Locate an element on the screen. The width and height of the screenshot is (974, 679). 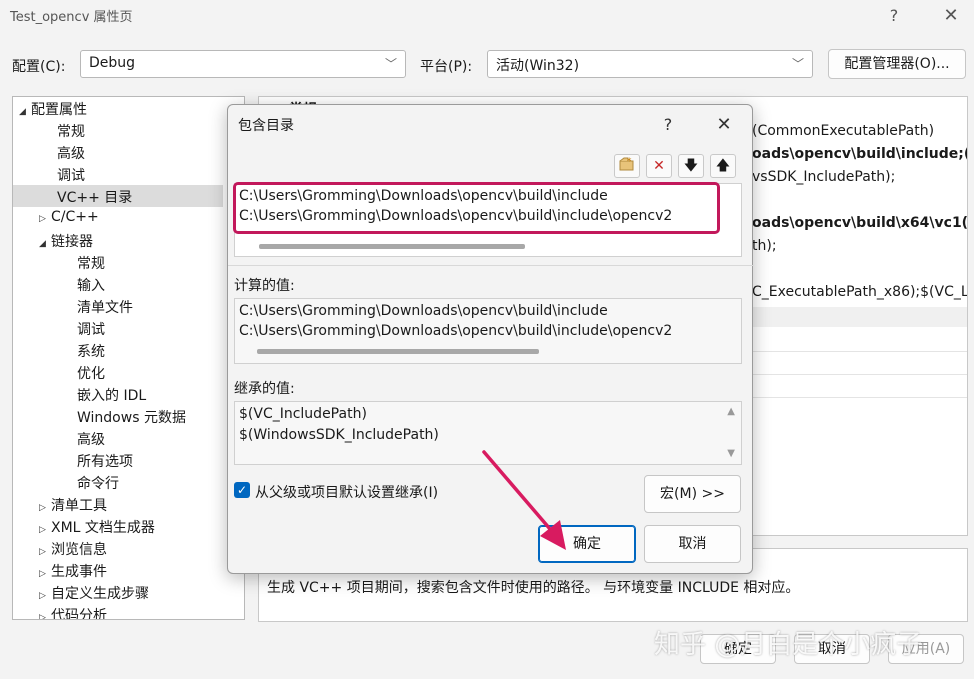
config-select: Debug ﹀ is located at coordinates (243, 64).